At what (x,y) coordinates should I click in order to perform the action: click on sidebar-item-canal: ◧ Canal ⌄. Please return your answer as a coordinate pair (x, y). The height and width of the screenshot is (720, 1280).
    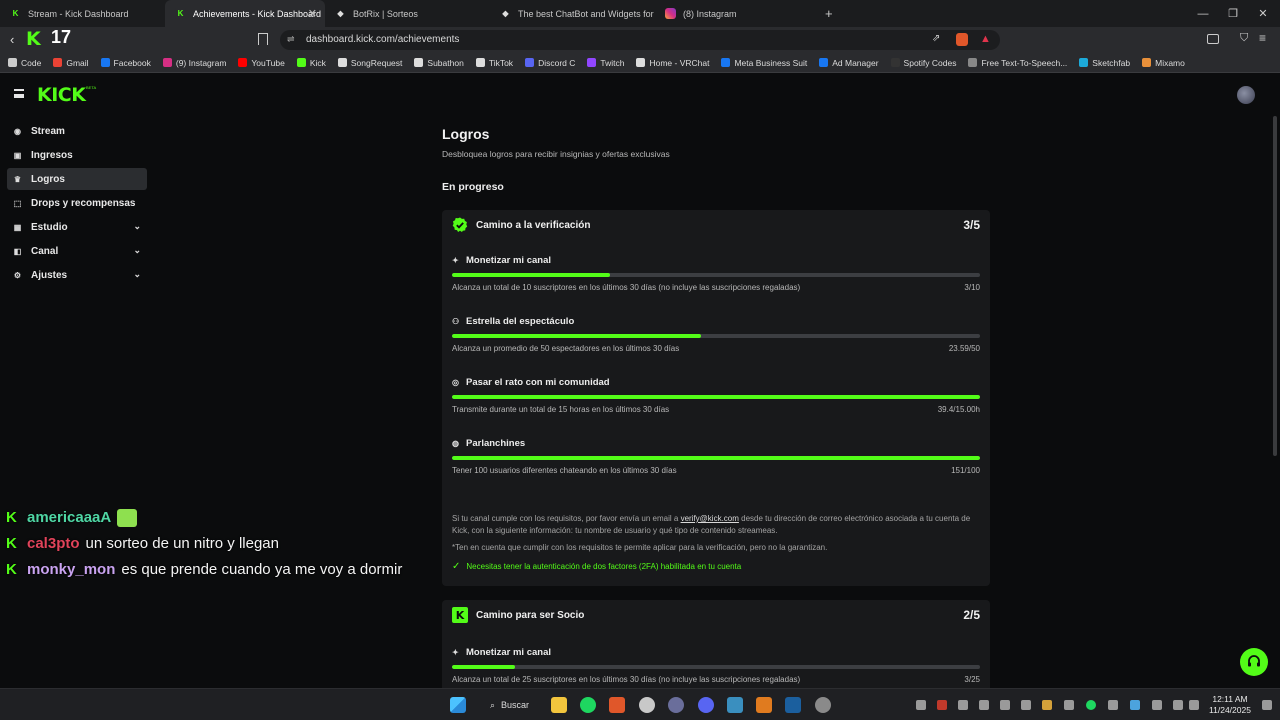
    Looking at the image, I should click on (77, 251).